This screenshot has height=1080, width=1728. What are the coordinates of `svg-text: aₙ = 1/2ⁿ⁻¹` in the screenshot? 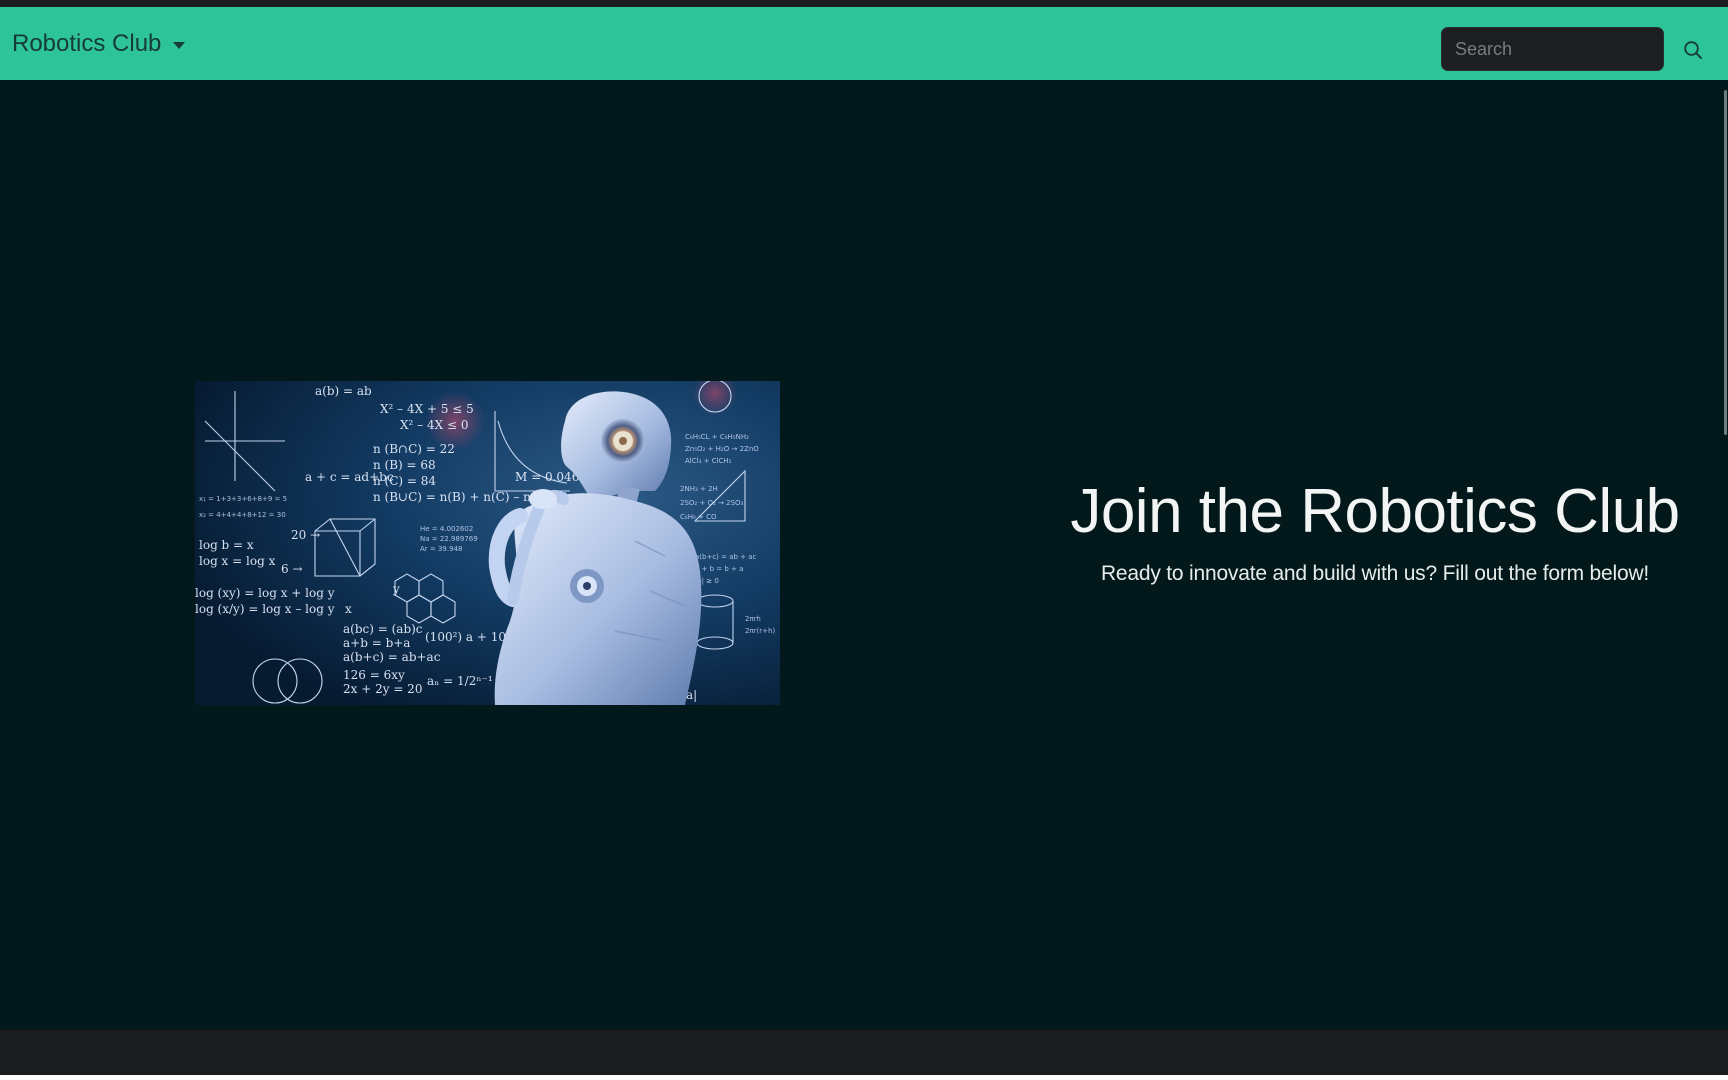 It's located at (460, 681).